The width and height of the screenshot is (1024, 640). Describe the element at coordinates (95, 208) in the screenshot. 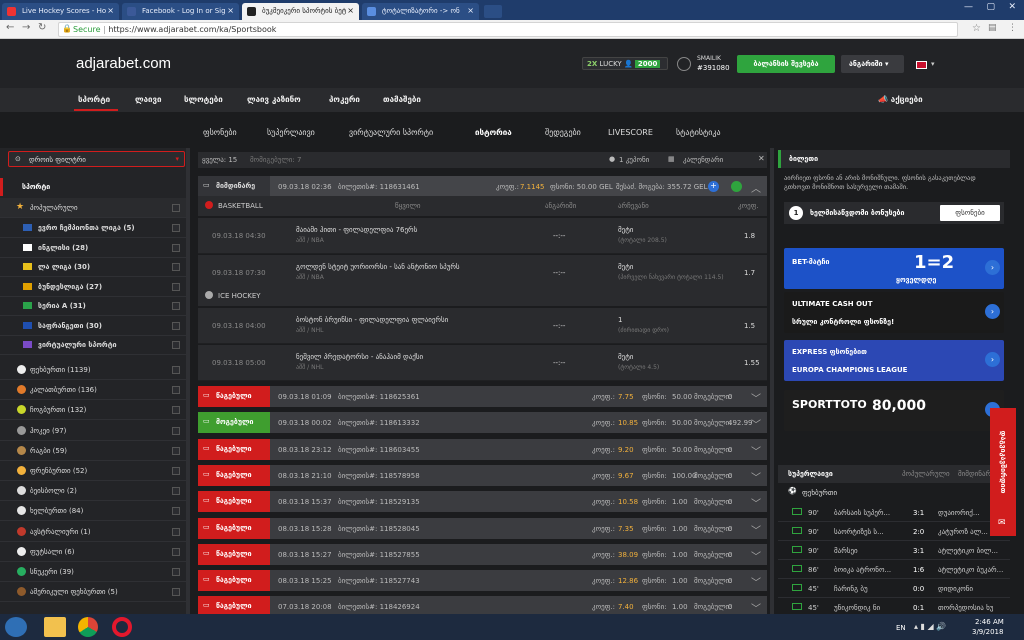

I see `popular-row: ★ პოპულარული` at that location.